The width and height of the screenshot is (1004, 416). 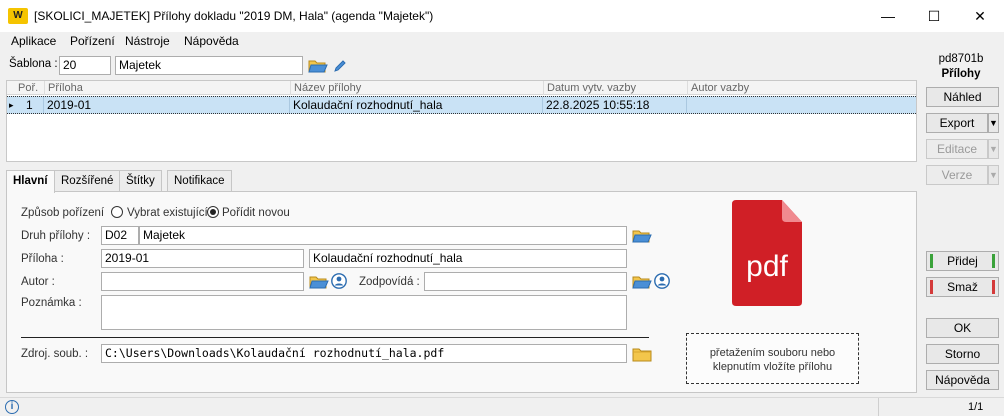 I want to click on version-button: Verze, so click(x=957, y=175).